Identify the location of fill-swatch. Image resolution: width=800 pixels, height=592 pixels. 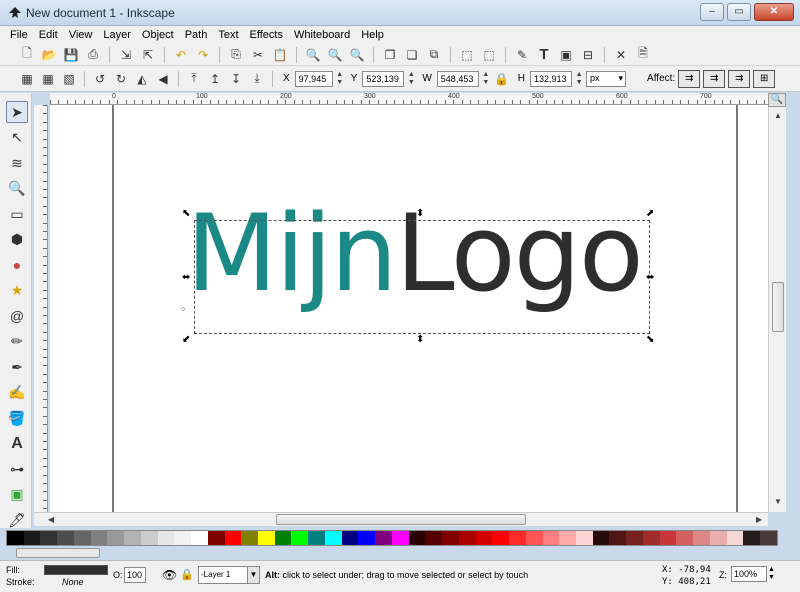
(76, 570).